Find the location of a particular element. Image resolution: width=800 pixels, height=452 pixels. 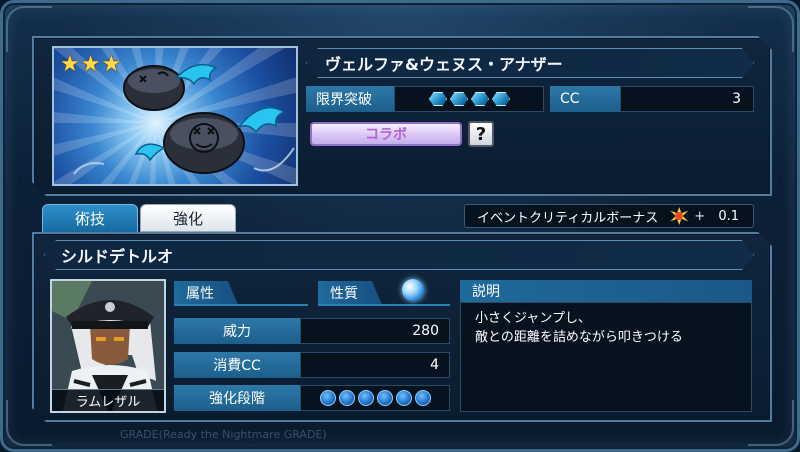

tab-enhance: 強化 is located at coordinates (188, 218).